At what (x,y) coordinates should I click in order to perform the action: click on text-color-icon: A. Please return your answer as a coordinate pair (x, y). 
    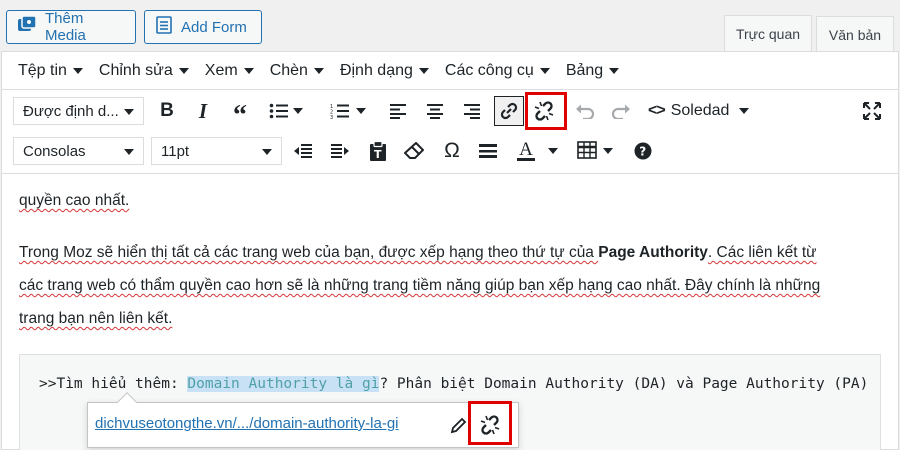
    Looking at the image, I should click on (526, 151).